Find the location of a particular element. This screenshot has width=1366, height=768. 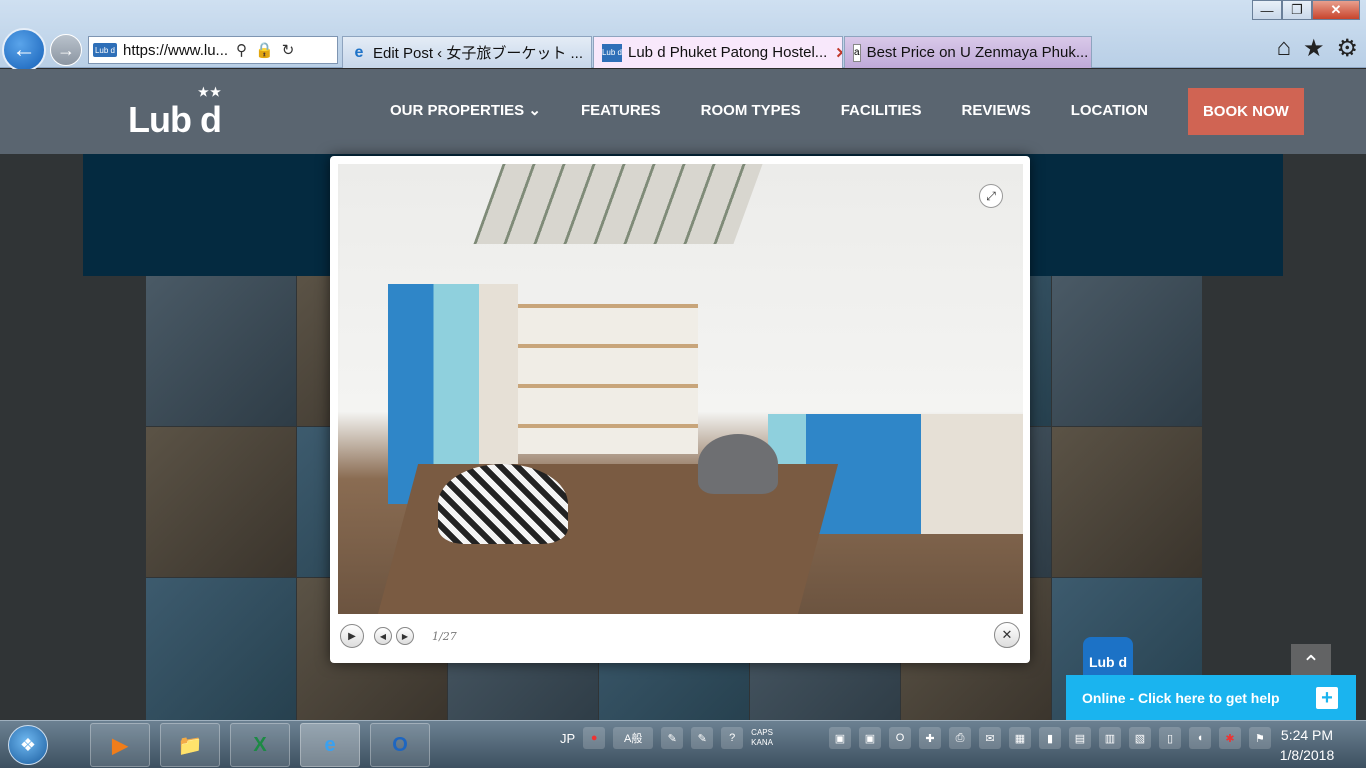

site-favicon-icon: Lub d is located at coordinates (105, 50).